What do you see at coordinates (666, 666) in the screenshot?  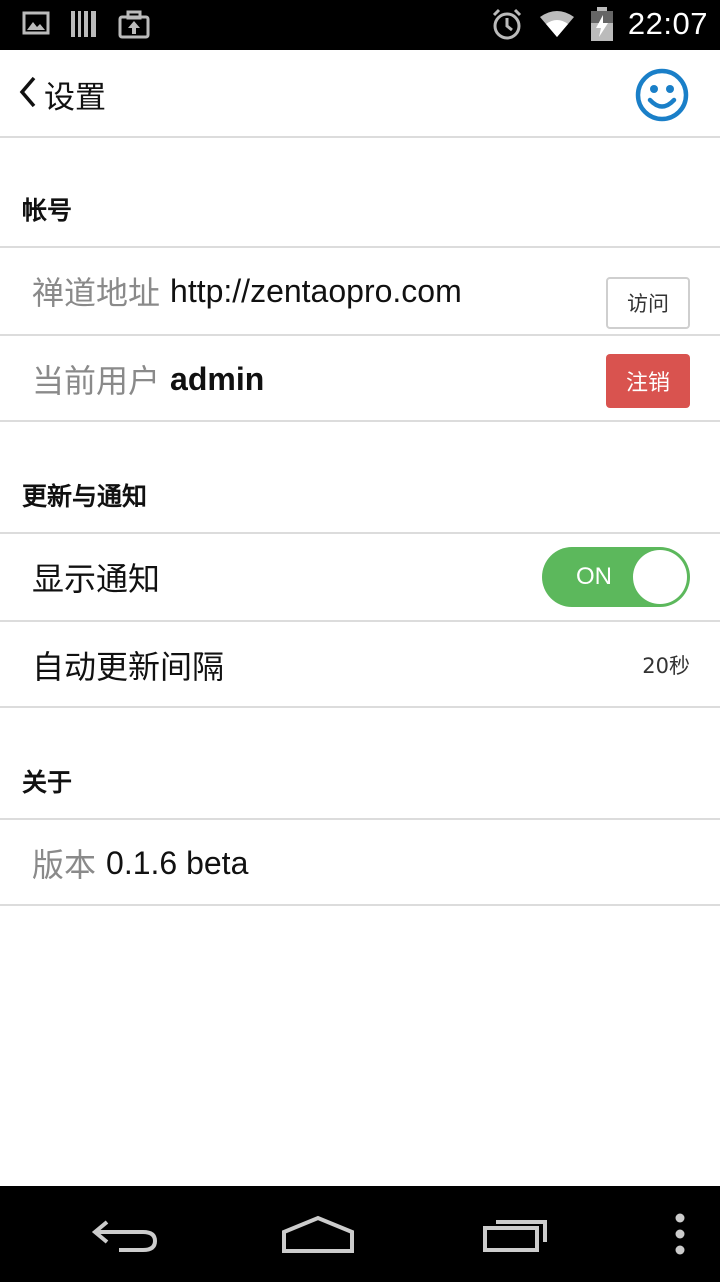 I see `update-interval-value: 20秒` at bounding box center [666, 666].